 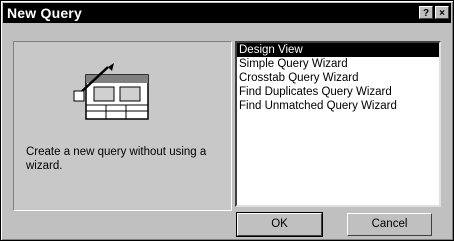 What do you see at coordinates (111, 91) in the screenshot?
I see `query-design-icon` at bounding box center [111, 91].